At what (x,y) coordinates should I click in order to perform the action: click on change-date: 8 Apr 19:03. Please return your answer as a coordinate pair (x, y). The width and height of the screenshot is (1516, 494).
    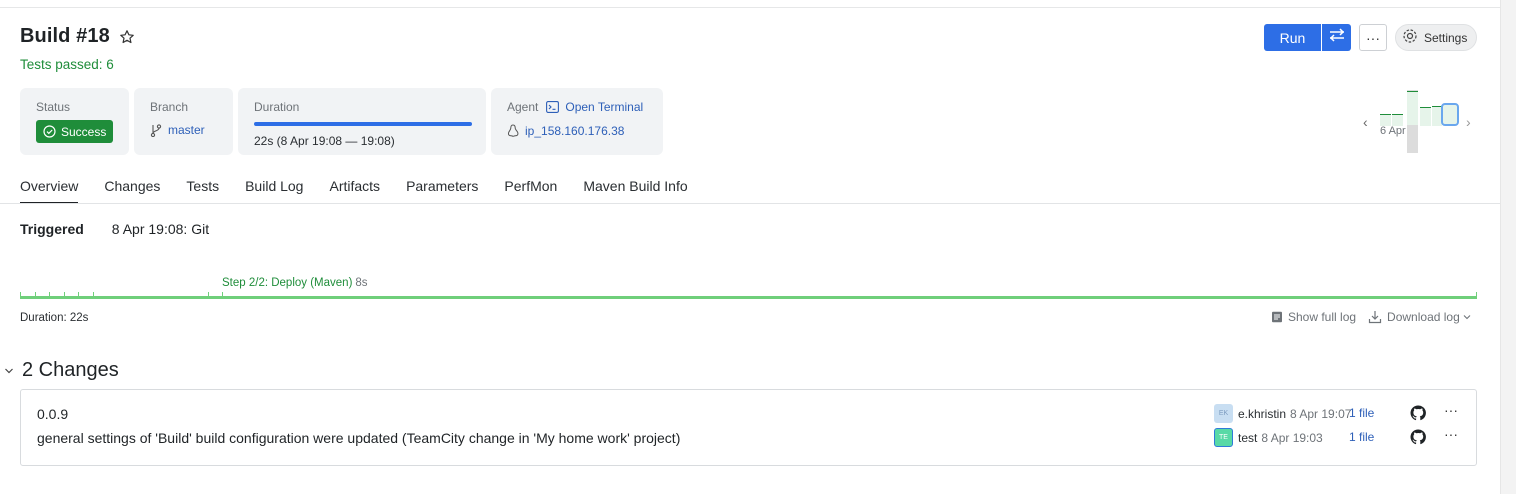
    Looking at the image, I should click on (1292, 437).